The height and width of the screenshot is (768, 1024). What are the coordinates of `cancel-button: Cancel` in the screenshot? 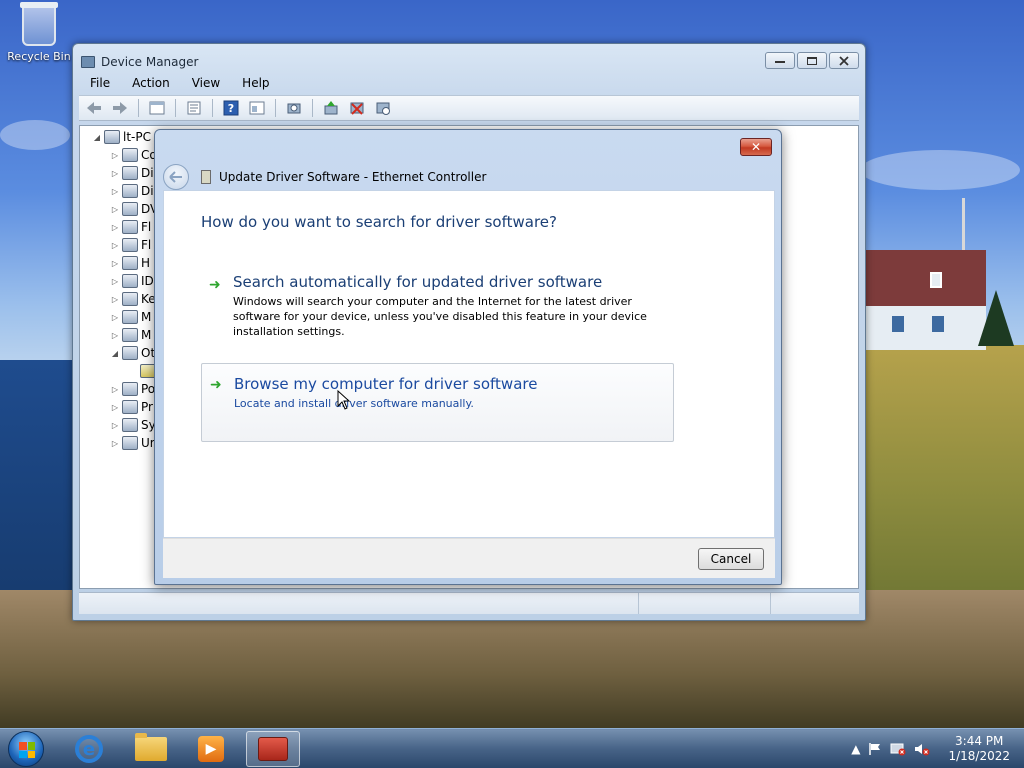 It's located at (731, 559).